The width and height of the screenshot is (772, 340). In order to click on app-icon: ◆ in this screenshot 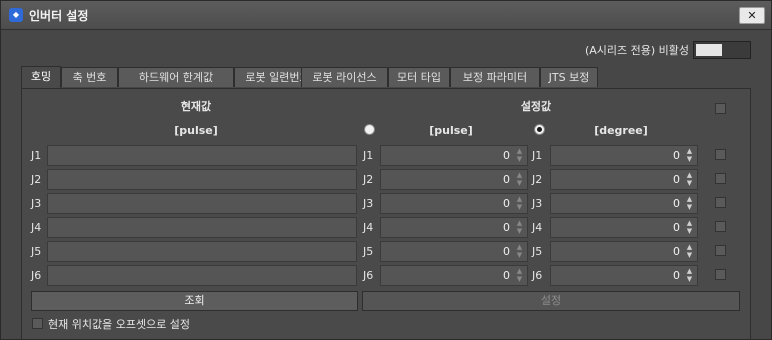, I will do `click(16, 15)`.